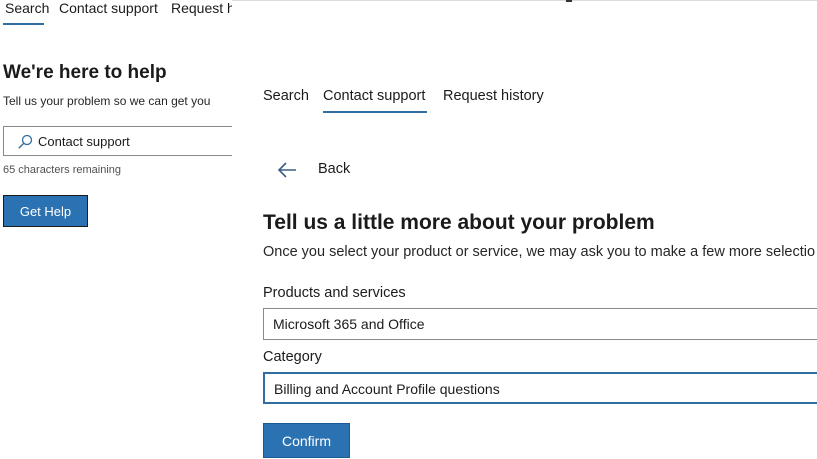 Image resolution: width=817 pixels, height=459 pixels. Describe the element at coordinates (374, 96) in the screenshot. I see `tab-contact-support: Contact support` at that location.